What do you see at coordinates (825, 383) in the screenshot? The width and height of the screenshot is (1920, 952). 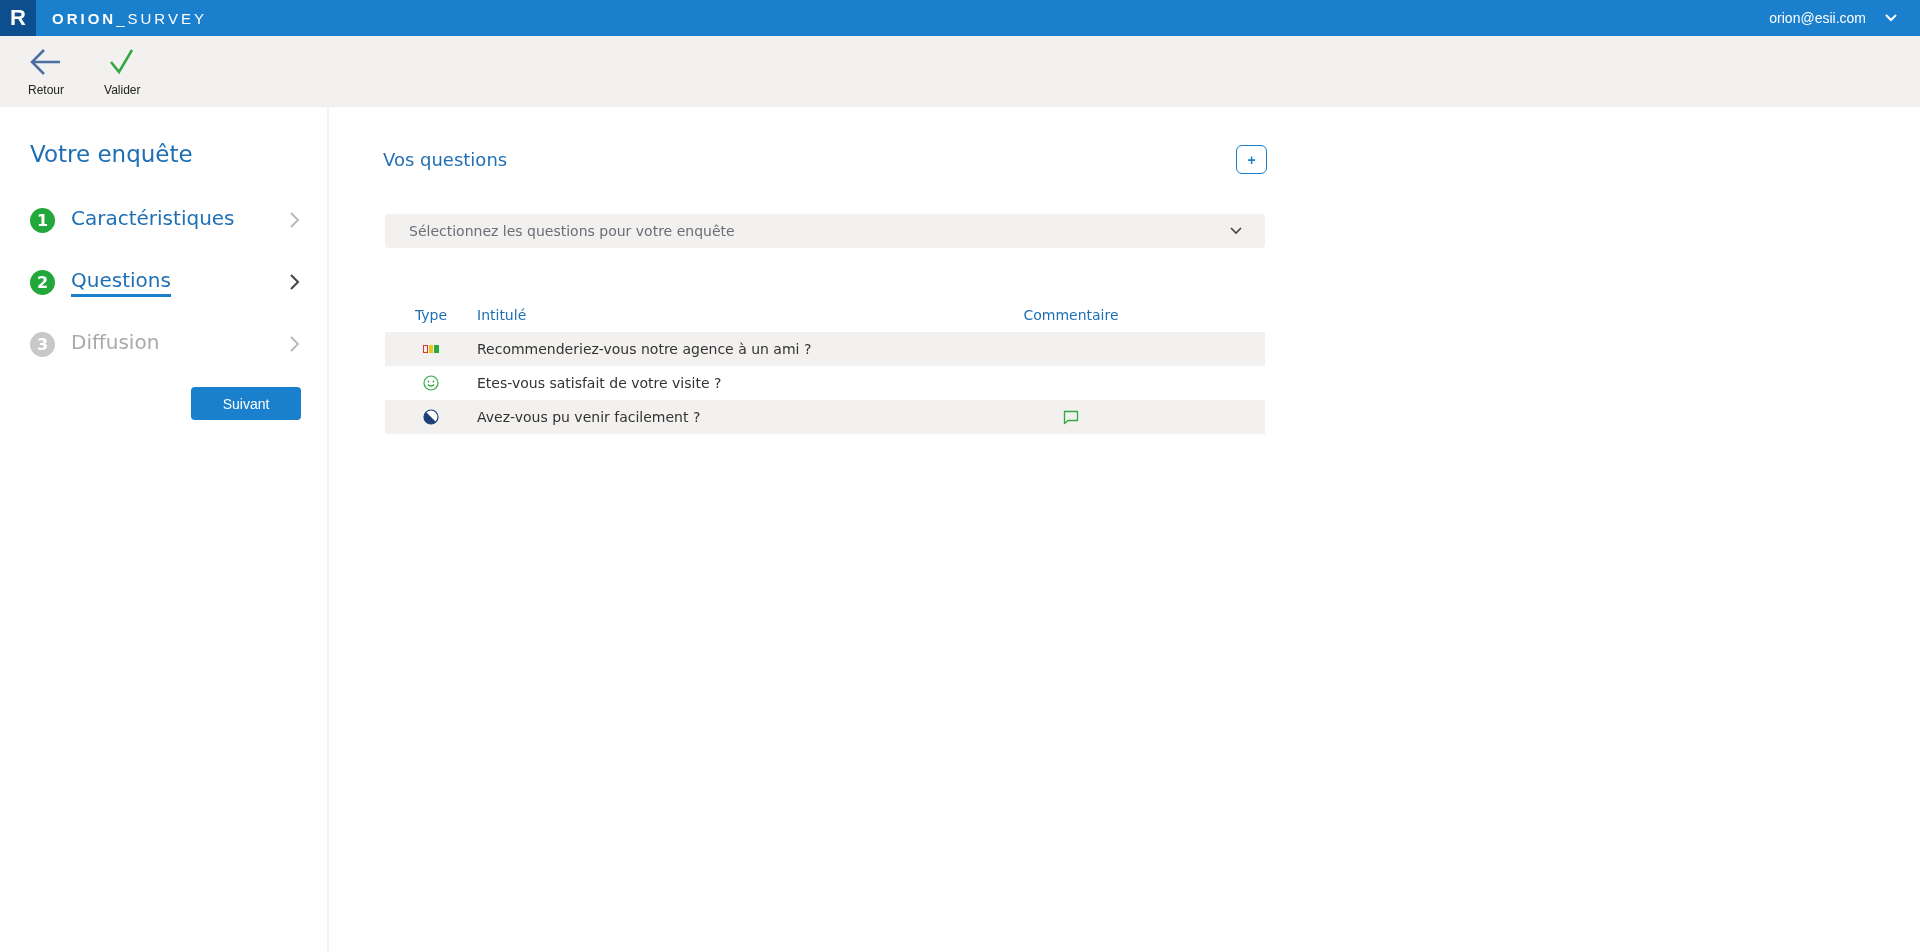 I see `table-row: Etes-vous satisfait de votre visite ?` at bounding box center [825, 383].